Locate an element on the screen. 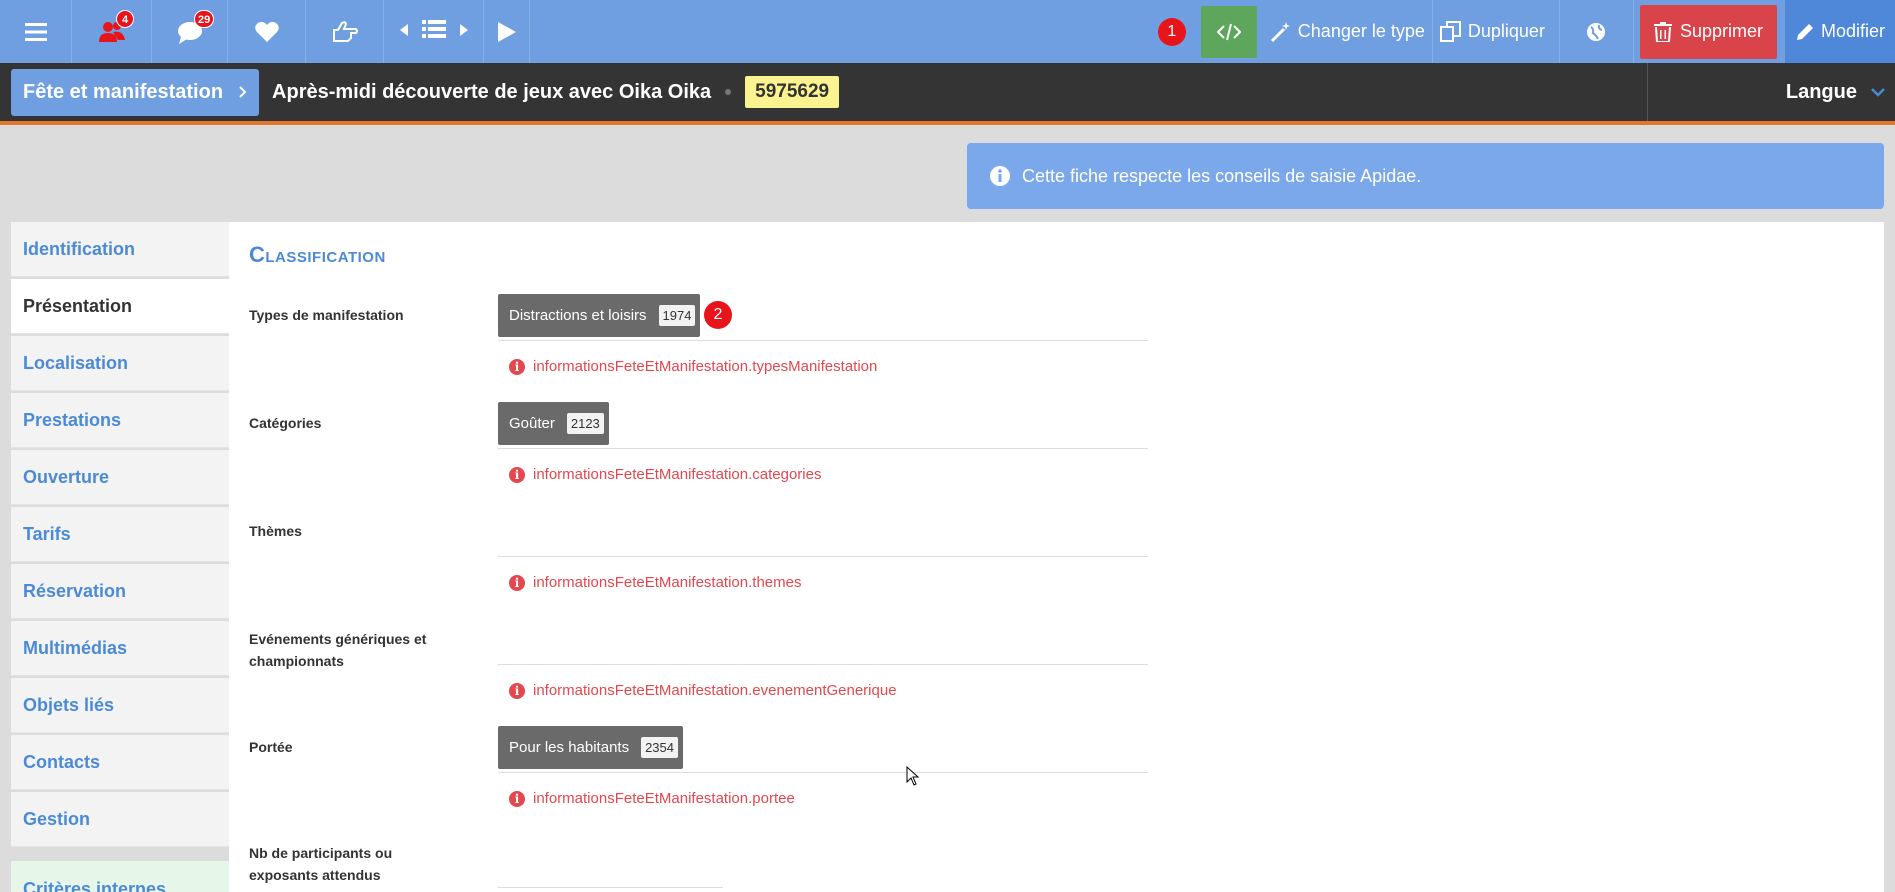  sidebar-item-tarifs: Tarifs is located at coordinates (120, 534).